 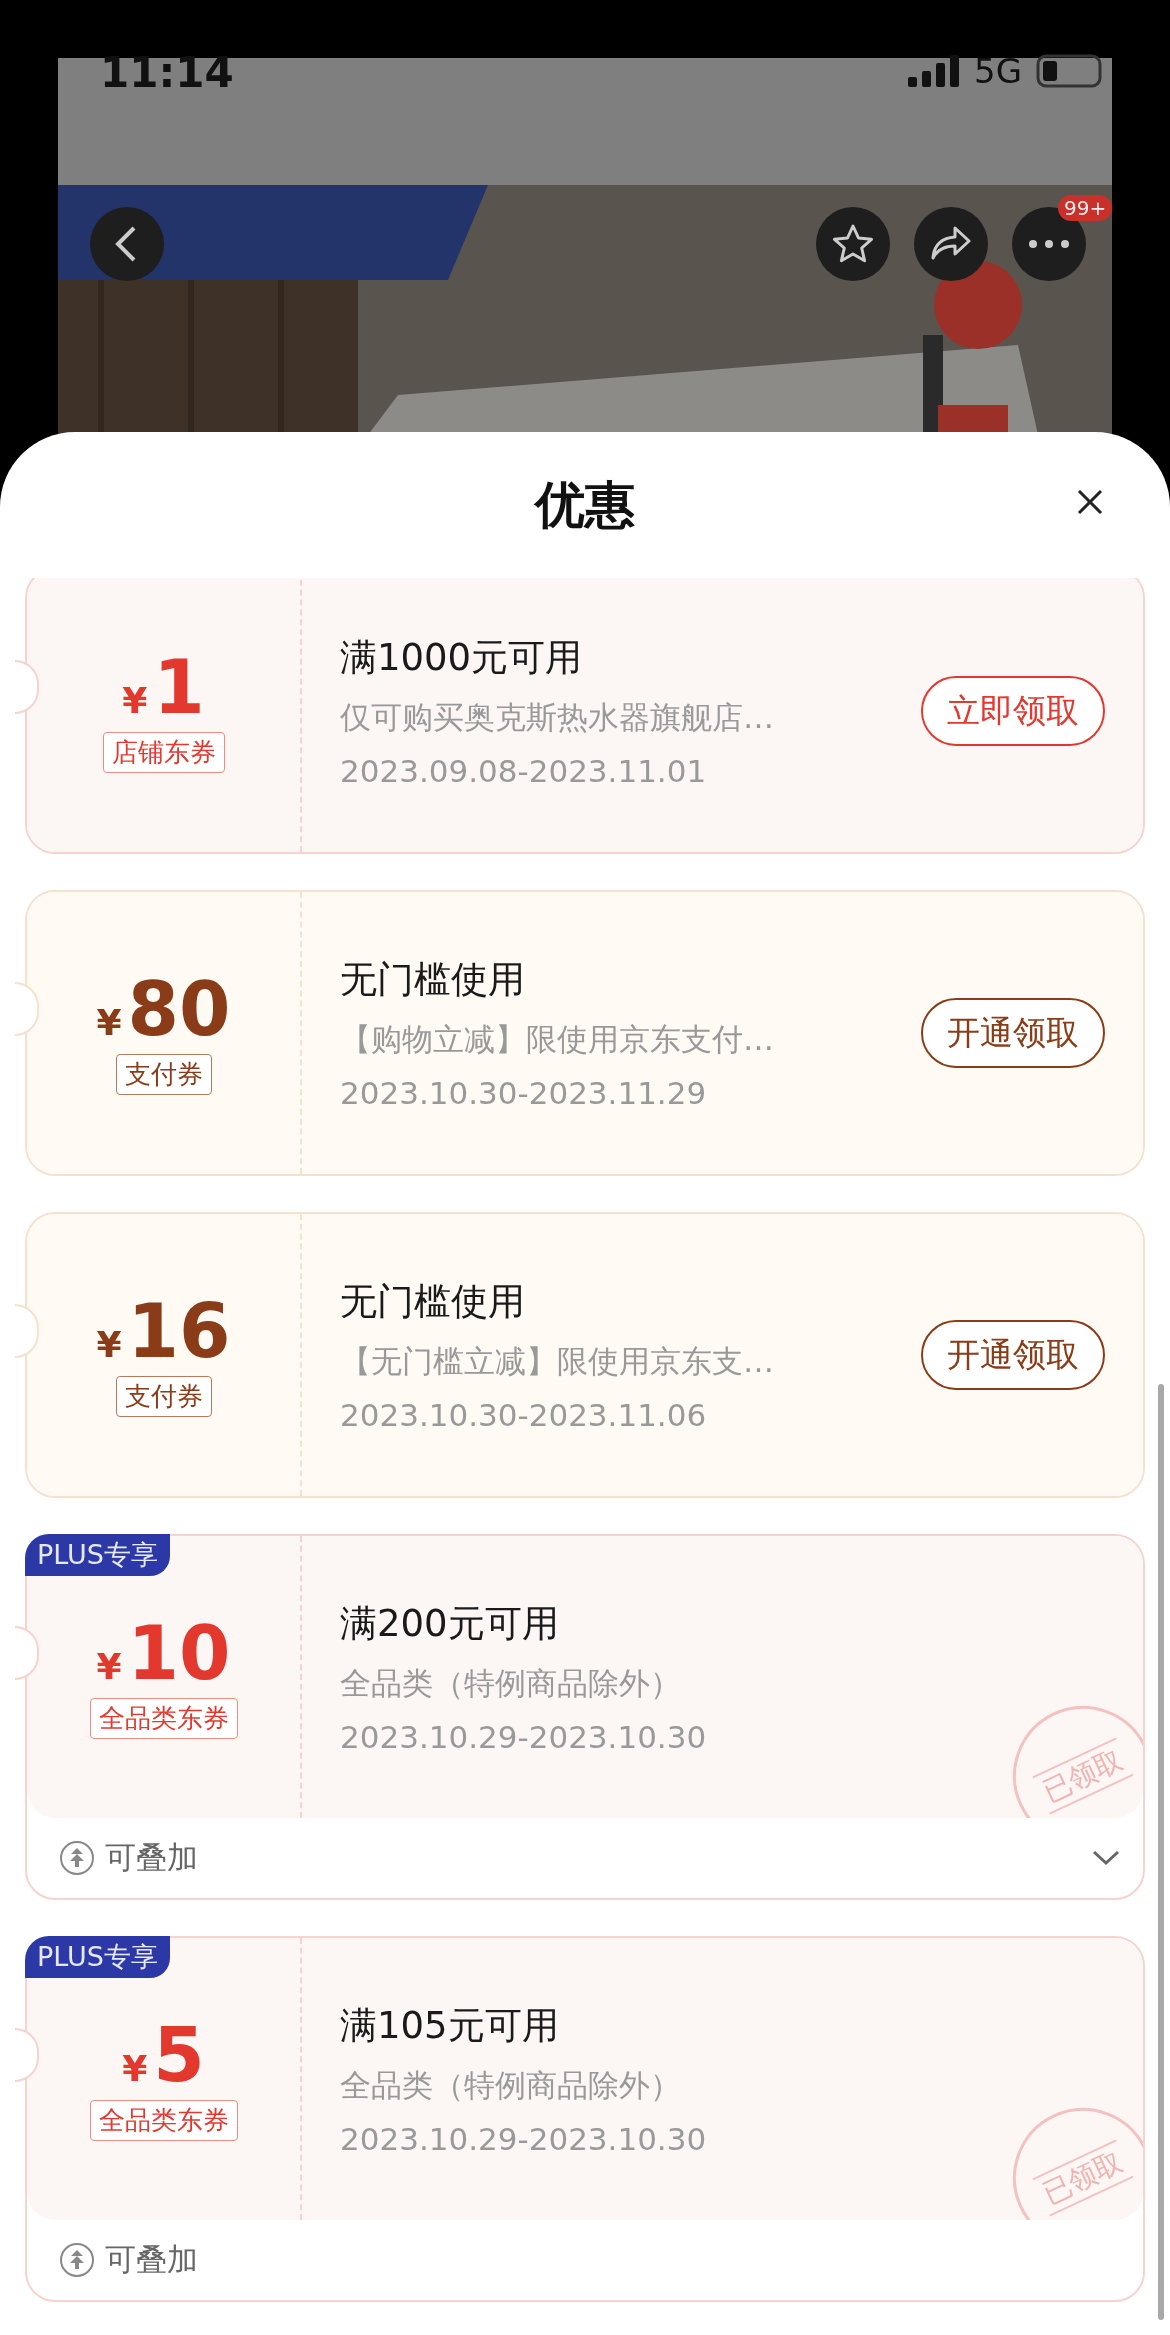 I want to click on notification-badge: 99+, so click(x=1085, y=208).